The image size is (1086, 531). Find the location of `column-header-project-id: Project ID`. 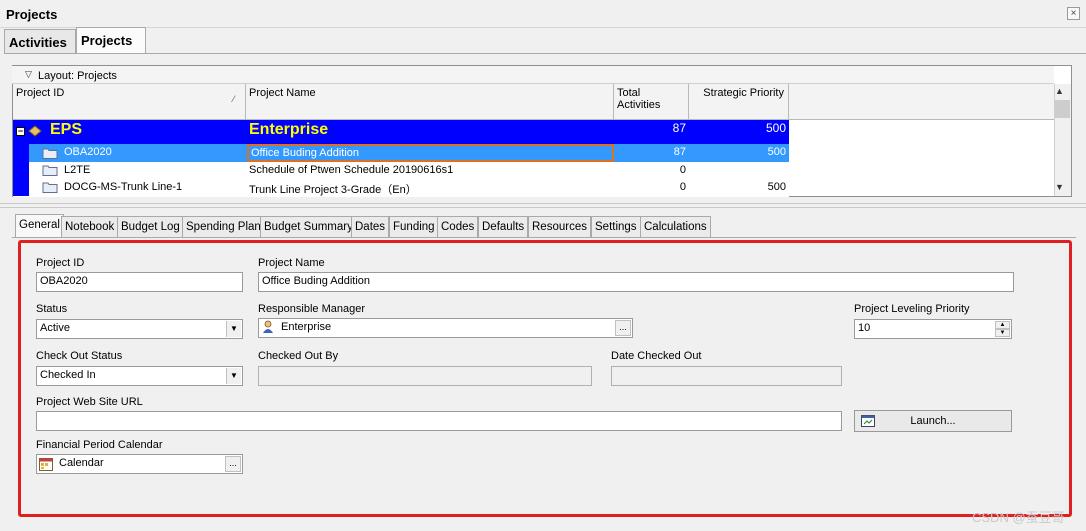

column-header-project-id: Project ID is located at coordinates (129, 102).